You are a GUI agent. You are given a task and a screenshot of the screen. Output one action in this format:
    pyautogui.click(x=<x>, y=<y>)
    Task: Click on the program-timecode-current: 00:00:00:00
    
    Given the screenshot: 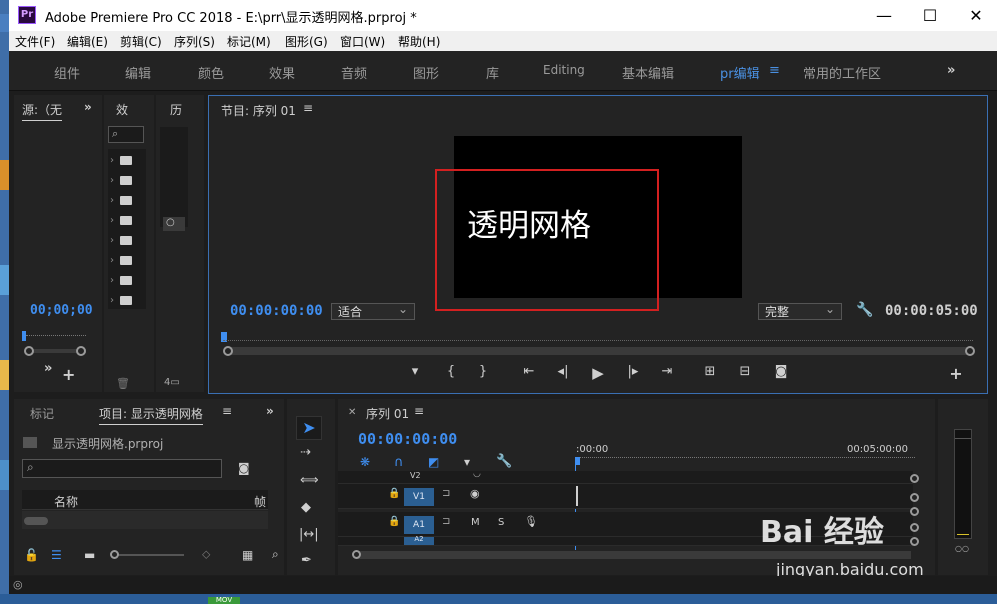 What is the action you would take?
    pyautogui.click(x=276, y=311)
    